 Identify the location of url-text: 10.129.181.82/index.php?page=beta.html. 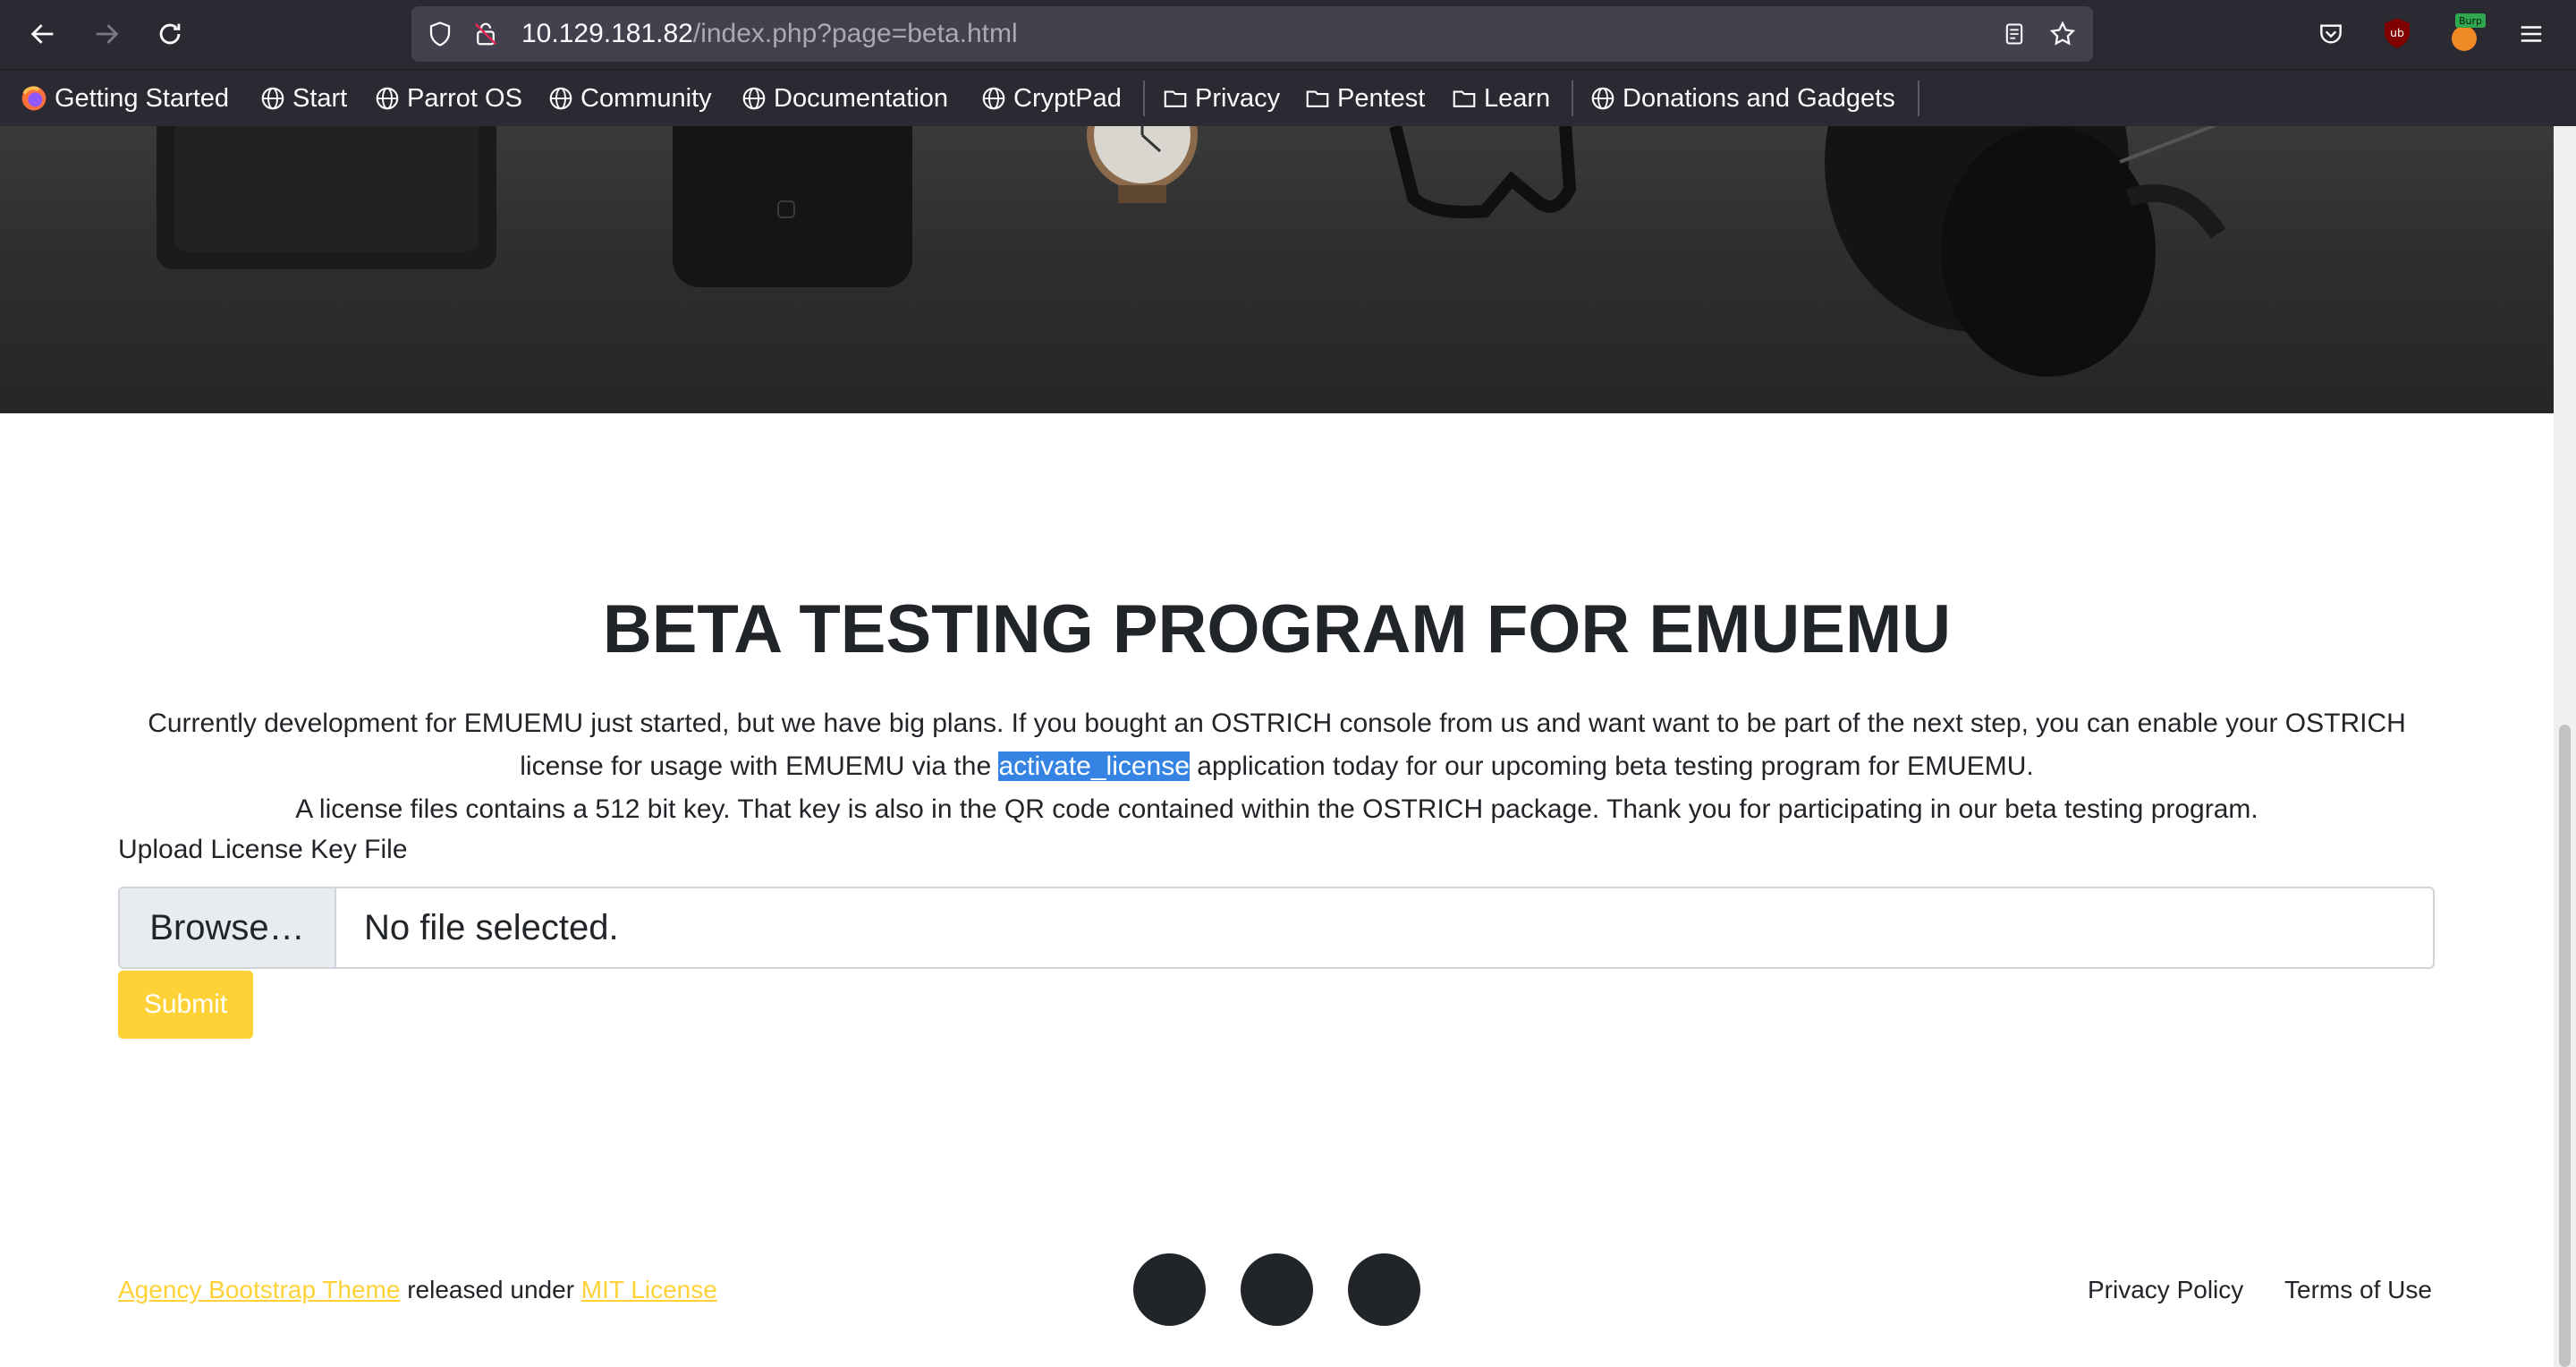
(769, 34).